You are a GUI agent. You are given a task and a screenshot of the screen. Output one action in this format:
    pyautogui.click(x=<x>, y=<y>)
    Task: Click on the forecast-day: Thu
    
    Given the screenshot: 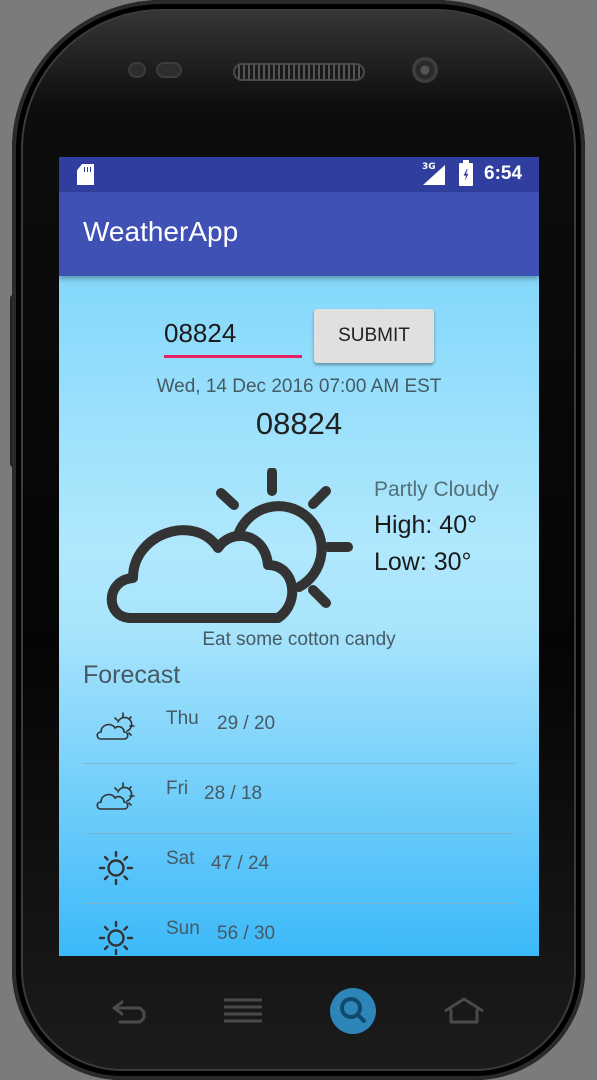 What is the action you would take?
    pyautogui.click(x=182, y=718)
    